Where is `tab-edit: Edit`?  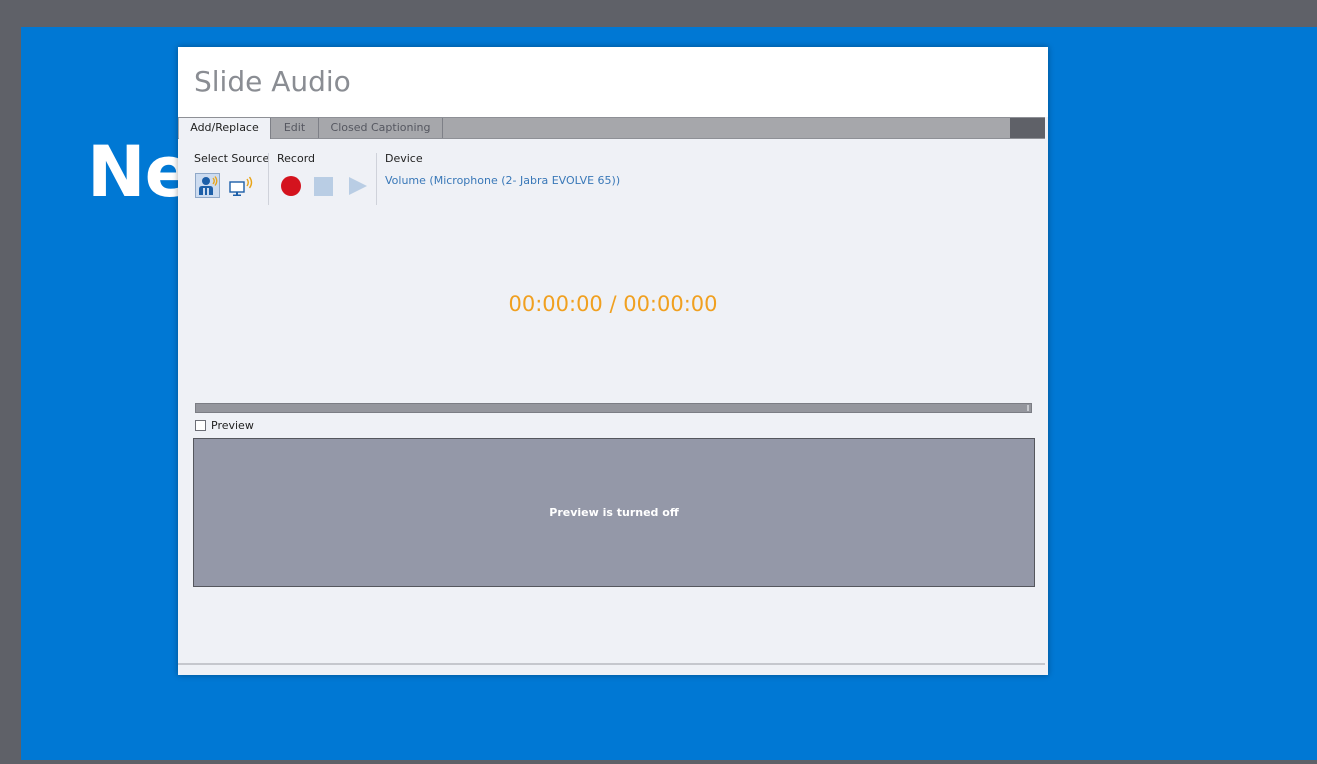 tab-edit: Edit is located at coordinates (295, 128).